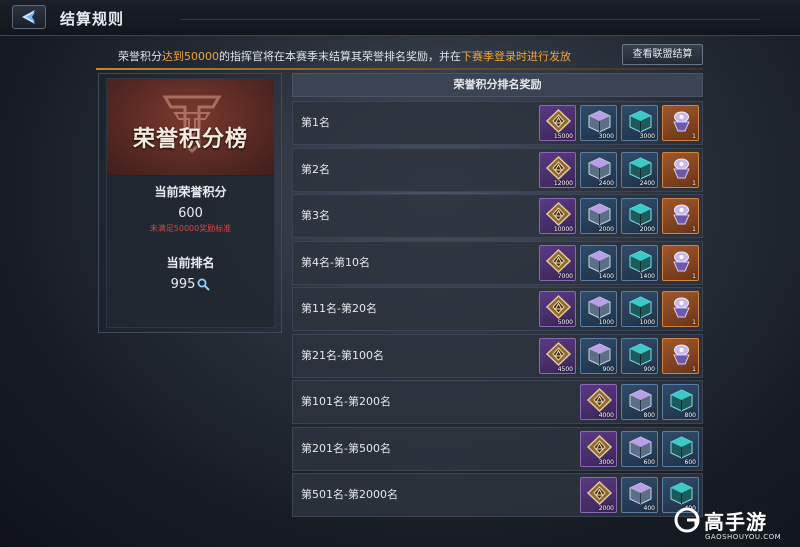  I want to click on reward-quantity: 4500, so click(565, 369).